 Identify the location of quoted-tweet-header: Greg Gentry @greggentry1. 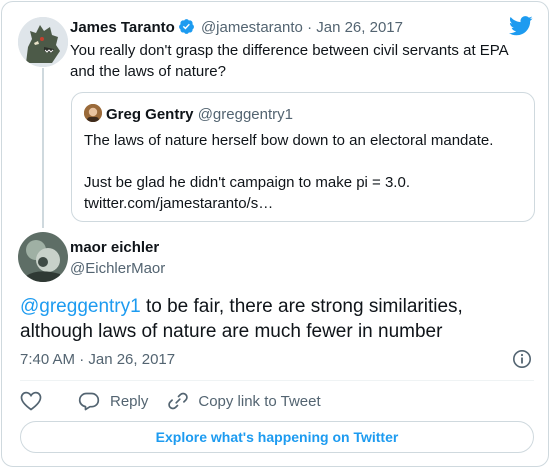
(188, 113).